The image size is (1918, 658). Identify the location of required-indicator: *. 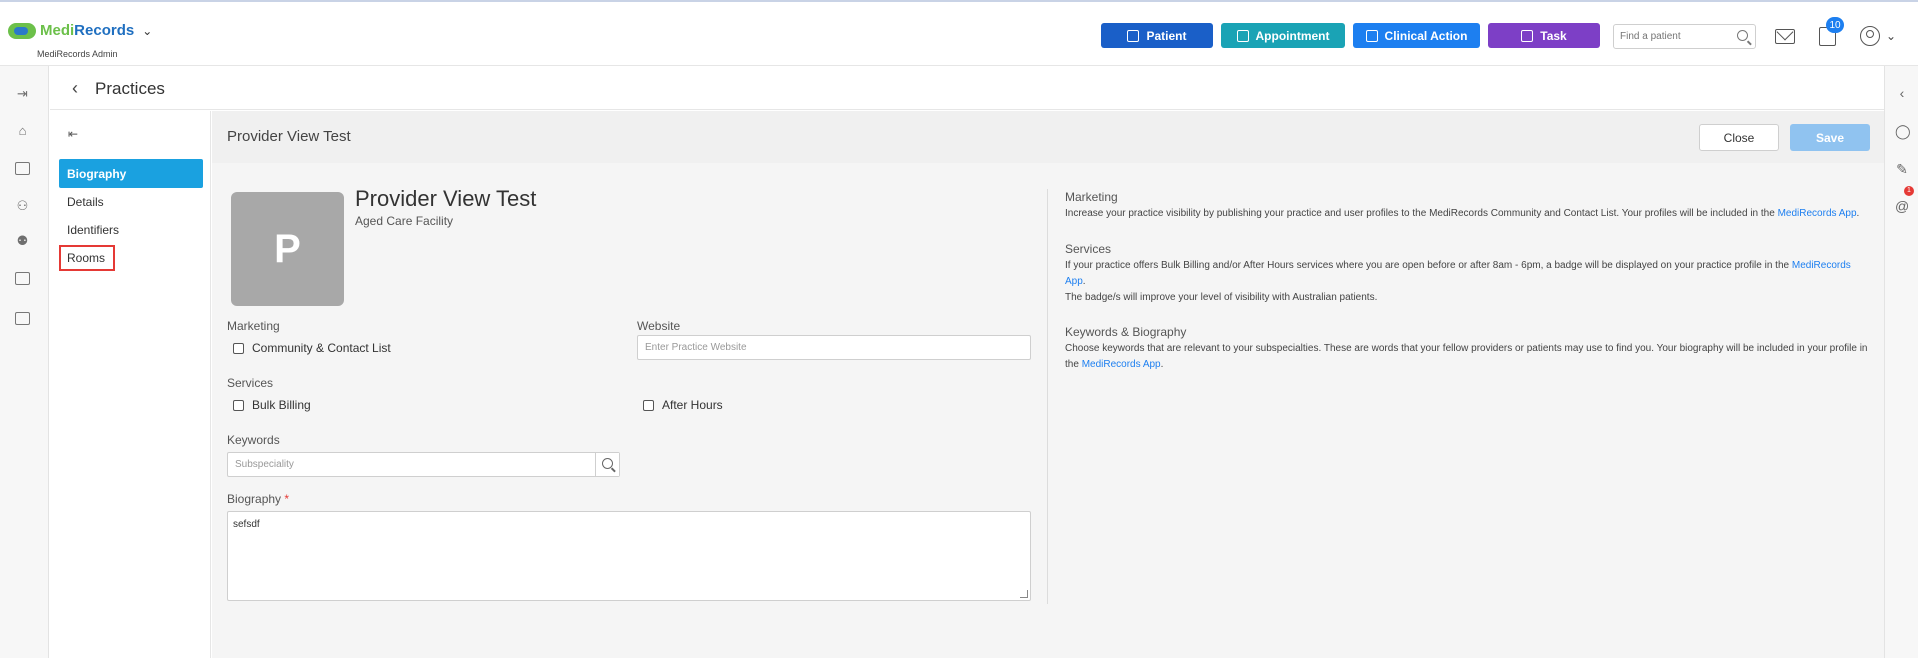
(287, 499).